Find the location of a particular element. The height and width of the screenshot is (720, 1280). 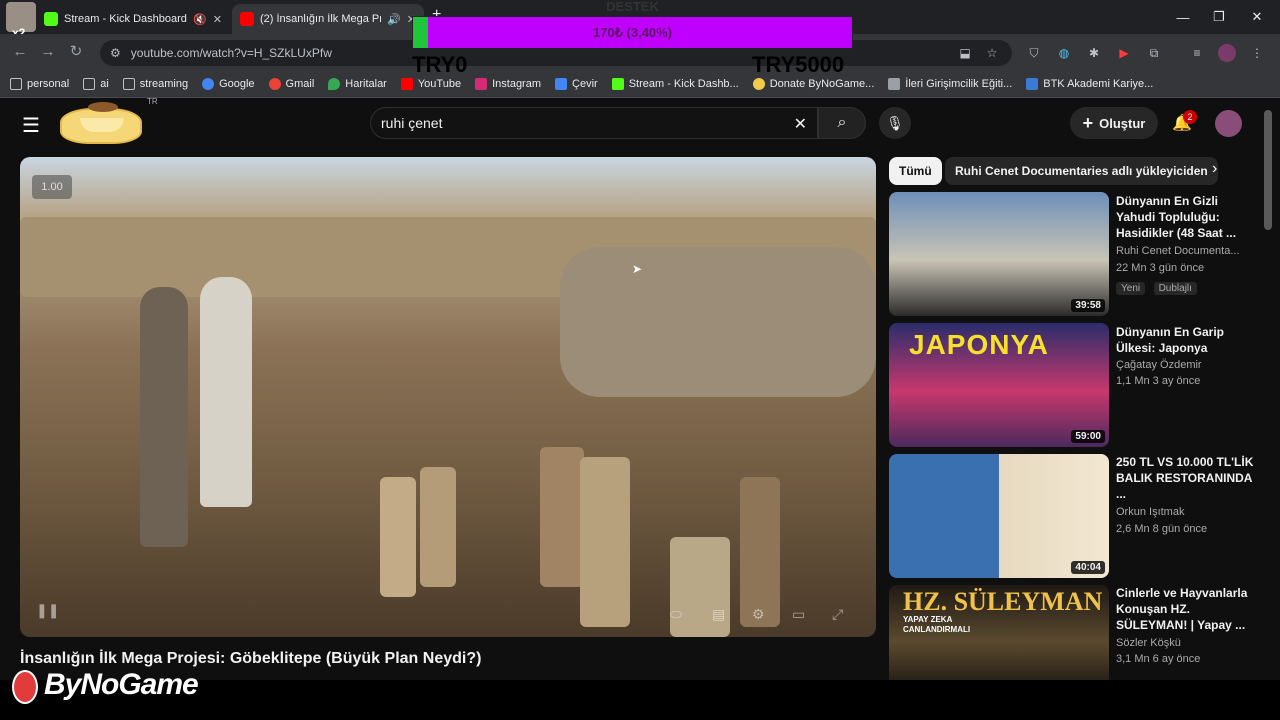

minimize-button: — is located at coordinates (1183, 17).